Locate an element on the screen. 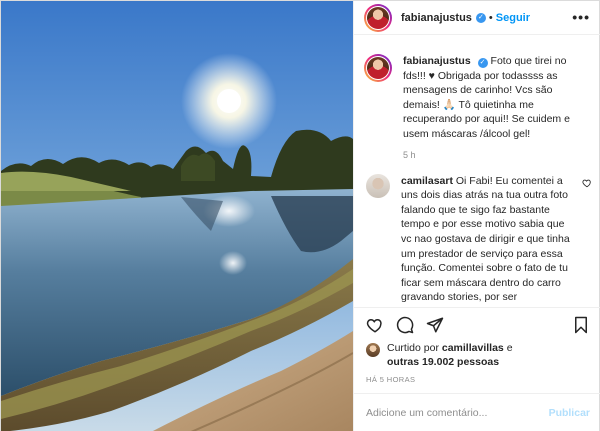 The height and width of the screenshot is (431, 600). commenter-avatar is located at coordinates (378, 185).